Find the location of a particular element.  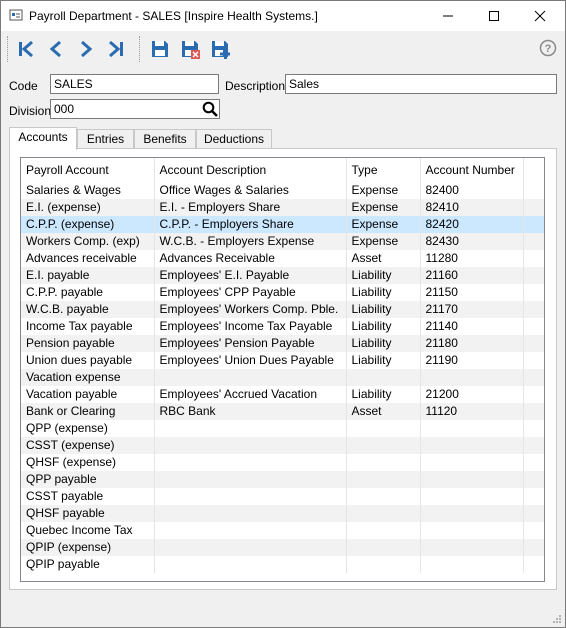

tab-entries: Entries is located at coordinates (105, 139).